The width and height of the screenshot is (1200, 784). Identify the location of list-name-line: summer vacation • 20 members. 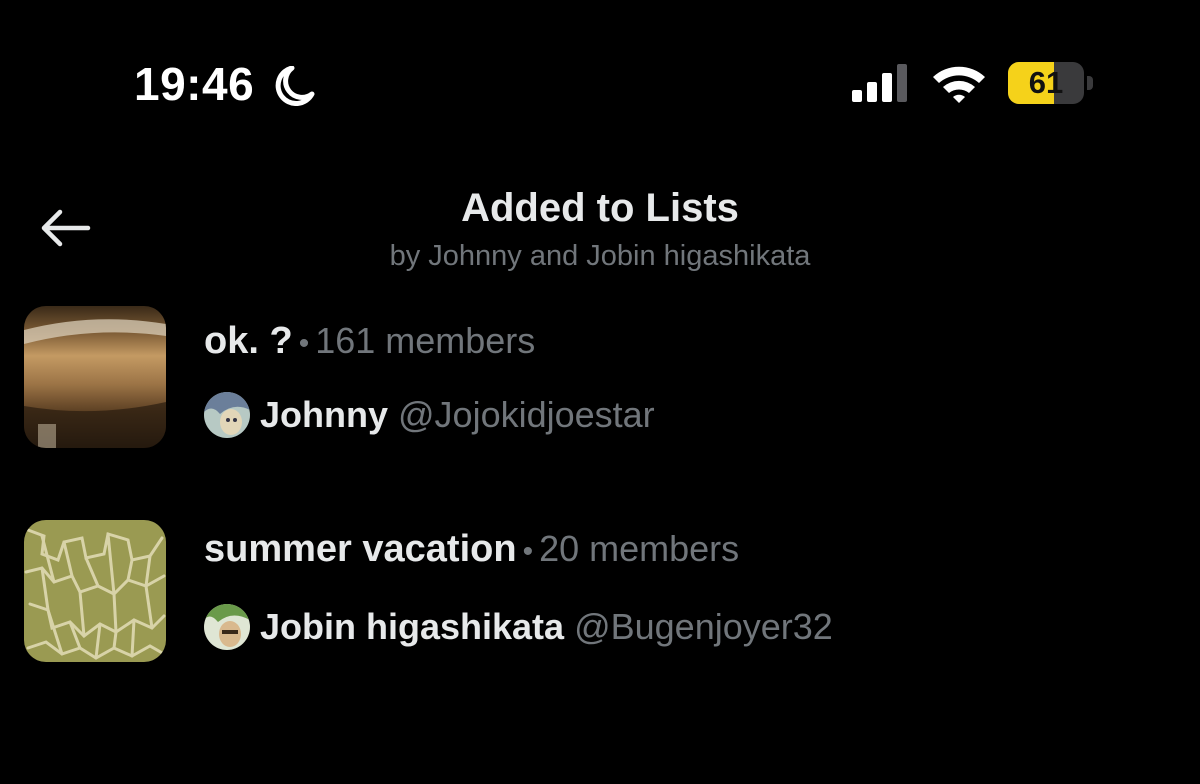
(471, 550).